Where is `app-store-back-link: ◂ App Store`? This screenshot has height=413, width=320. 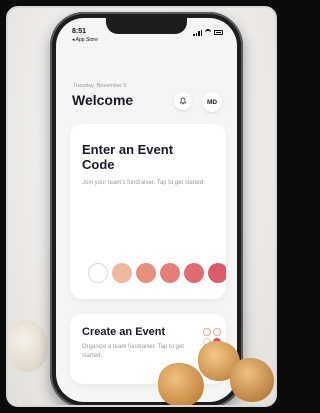 app-store-back-link: ◂ App Store is located at coordinates (85, 40).